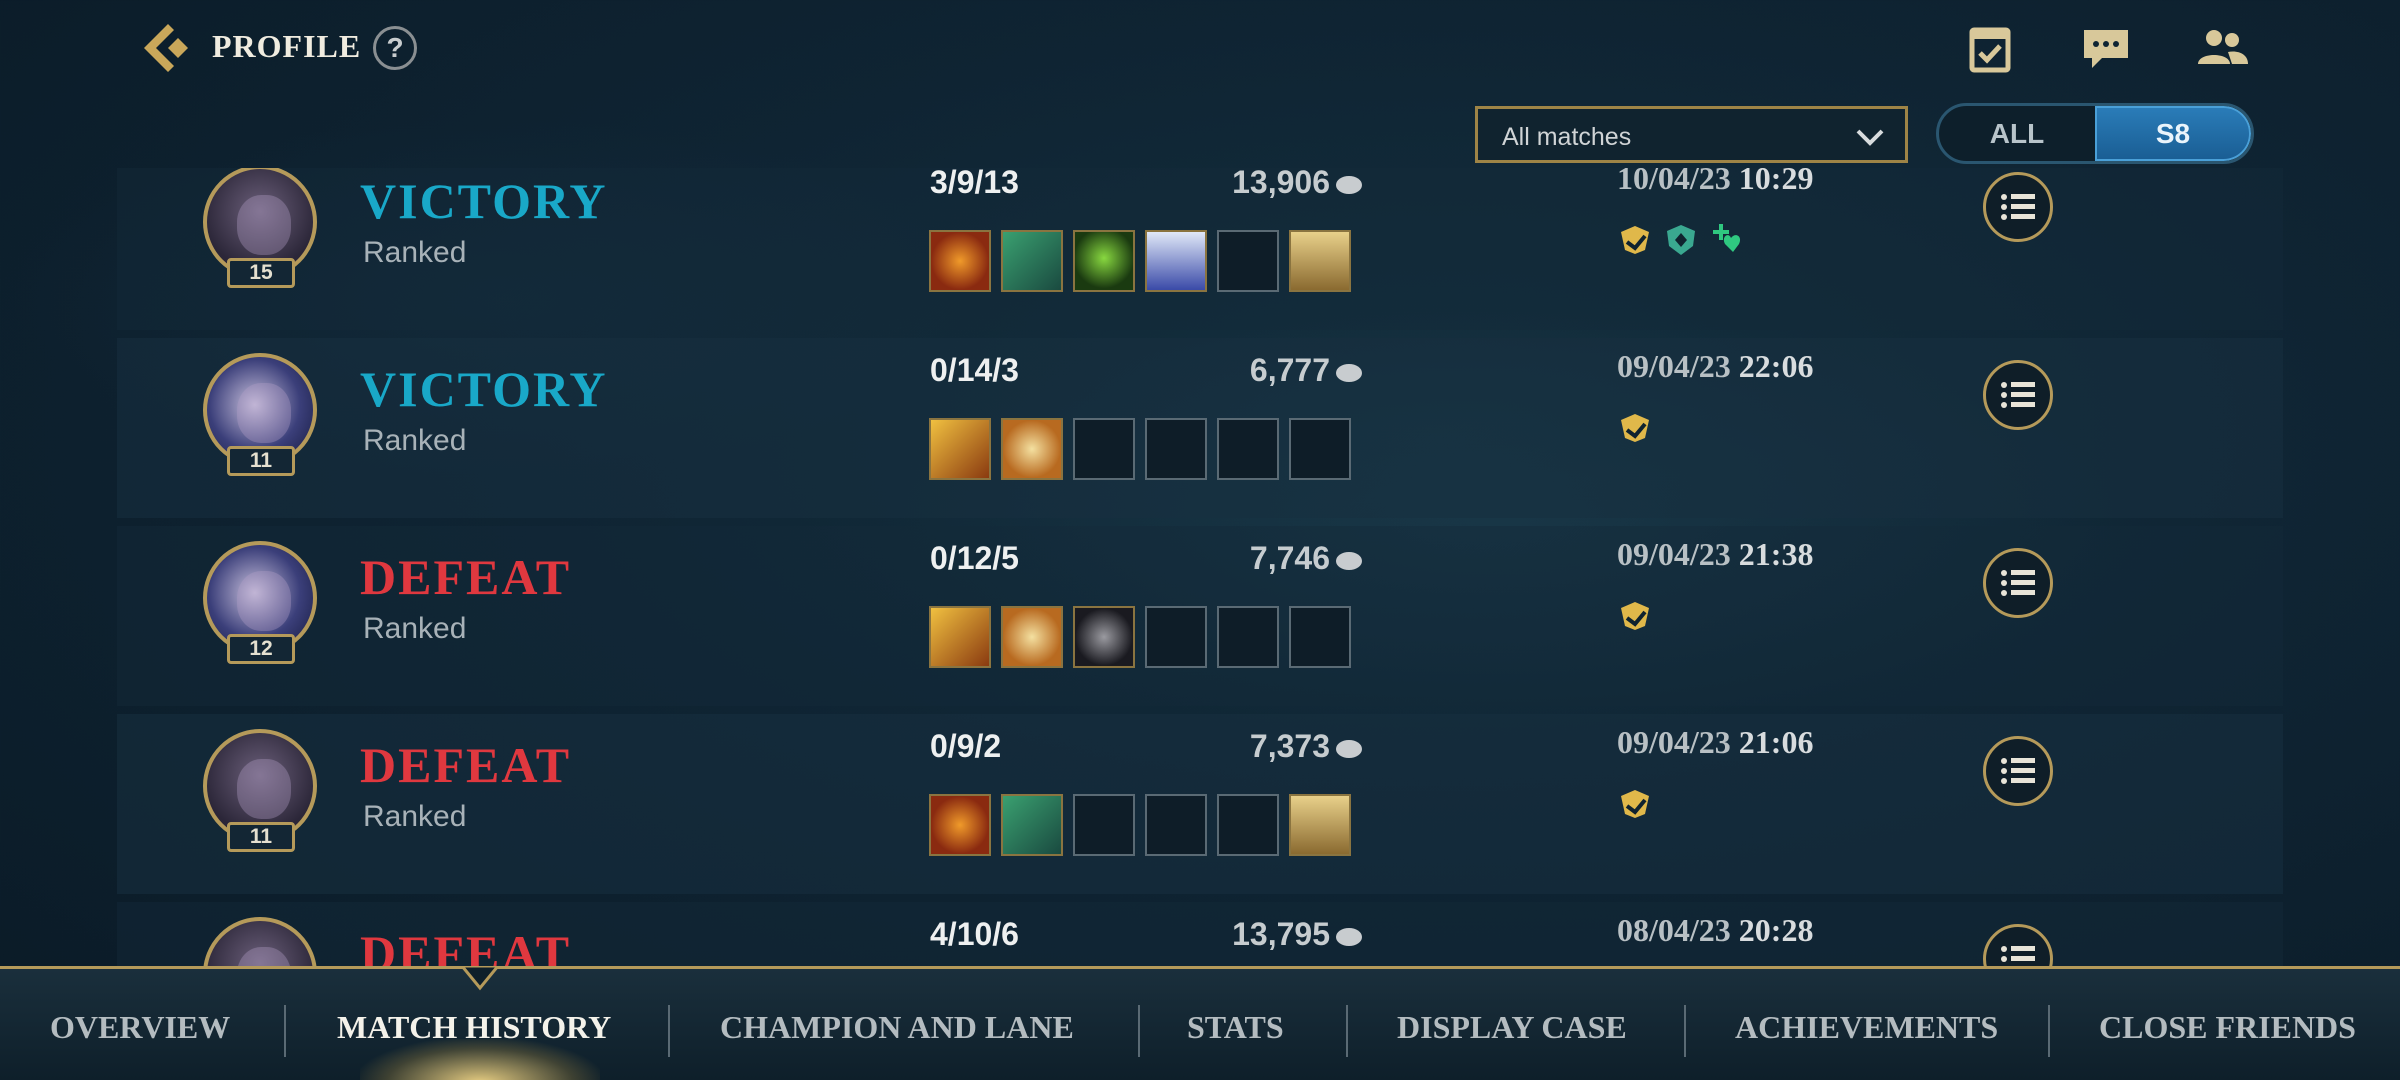  Describe the element at coordinates (1776, 366) in the screenshot. I see `match-time: 22:06` at that location.